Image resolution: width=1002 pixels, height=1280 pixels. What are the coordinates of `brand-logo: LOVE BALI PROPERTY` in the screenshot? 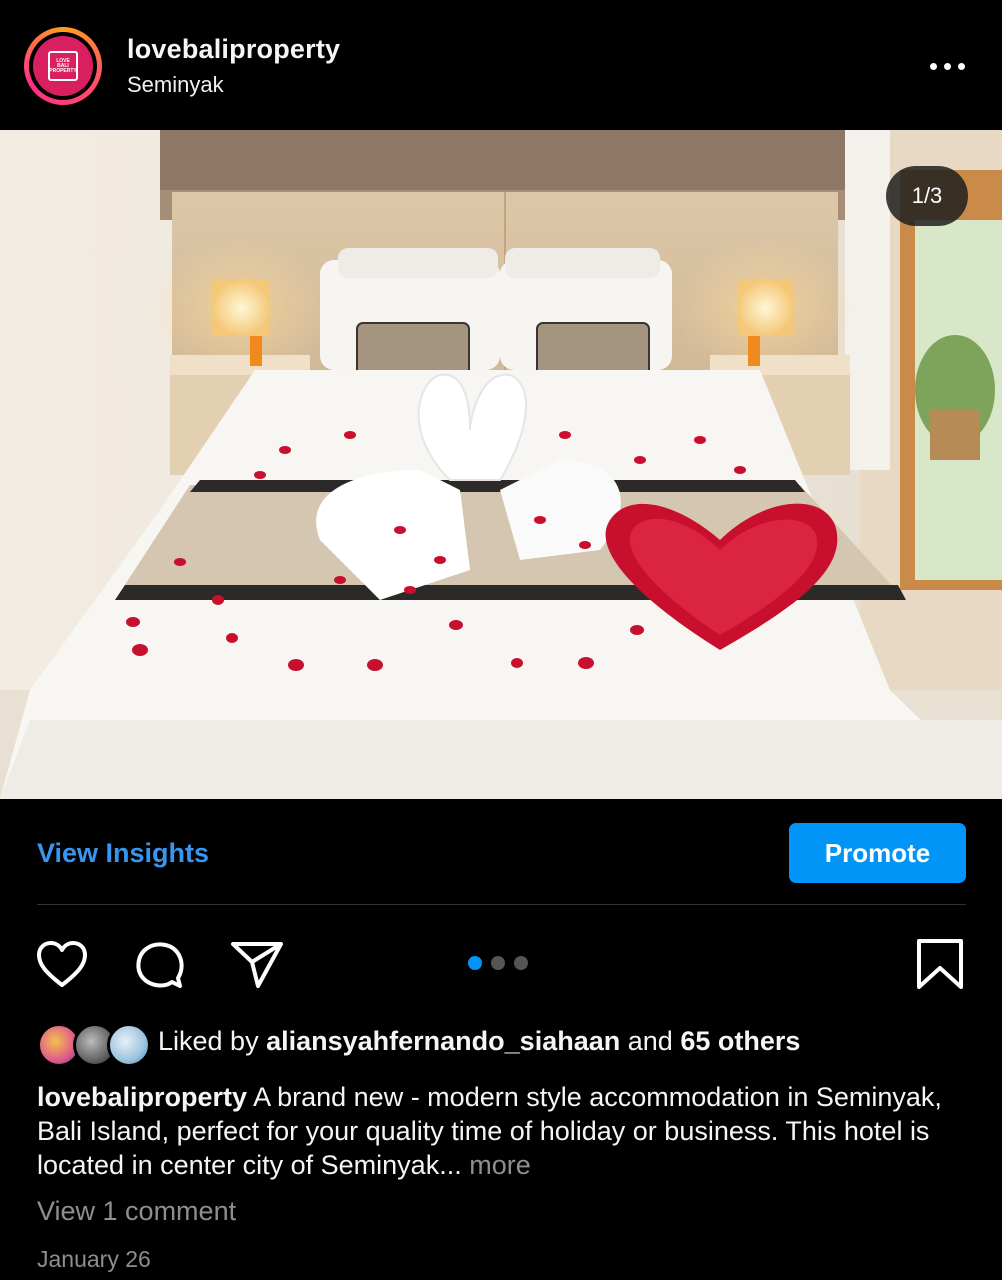 It's located at (63, 66).